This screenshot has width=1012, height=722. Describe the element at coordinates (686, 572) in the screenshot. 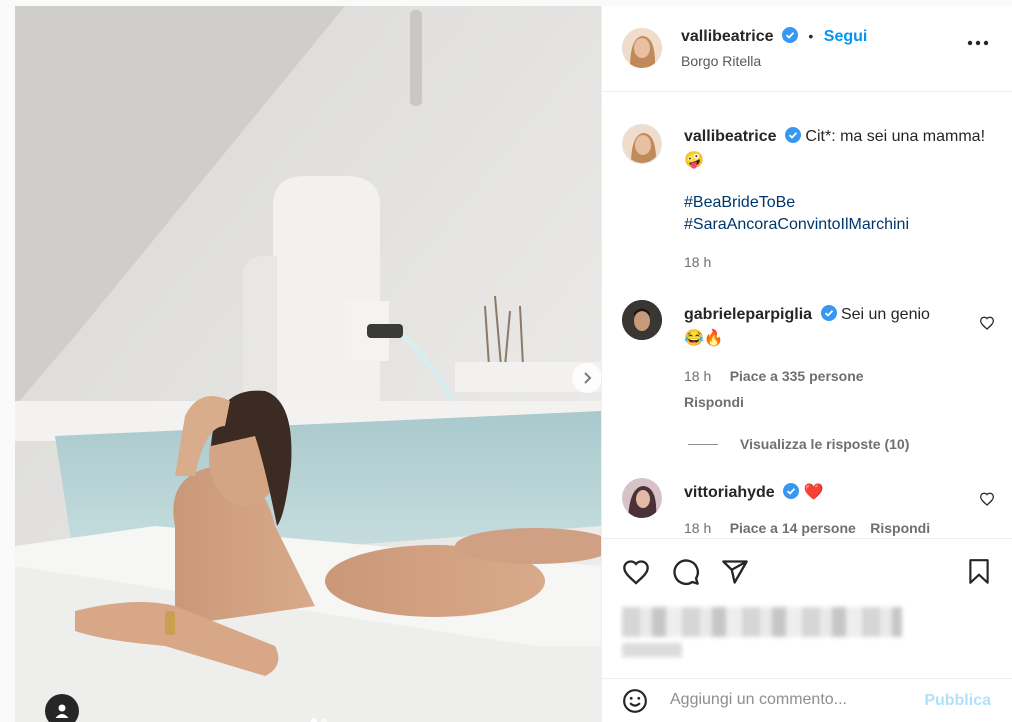

I see `comment-icon` at that location.